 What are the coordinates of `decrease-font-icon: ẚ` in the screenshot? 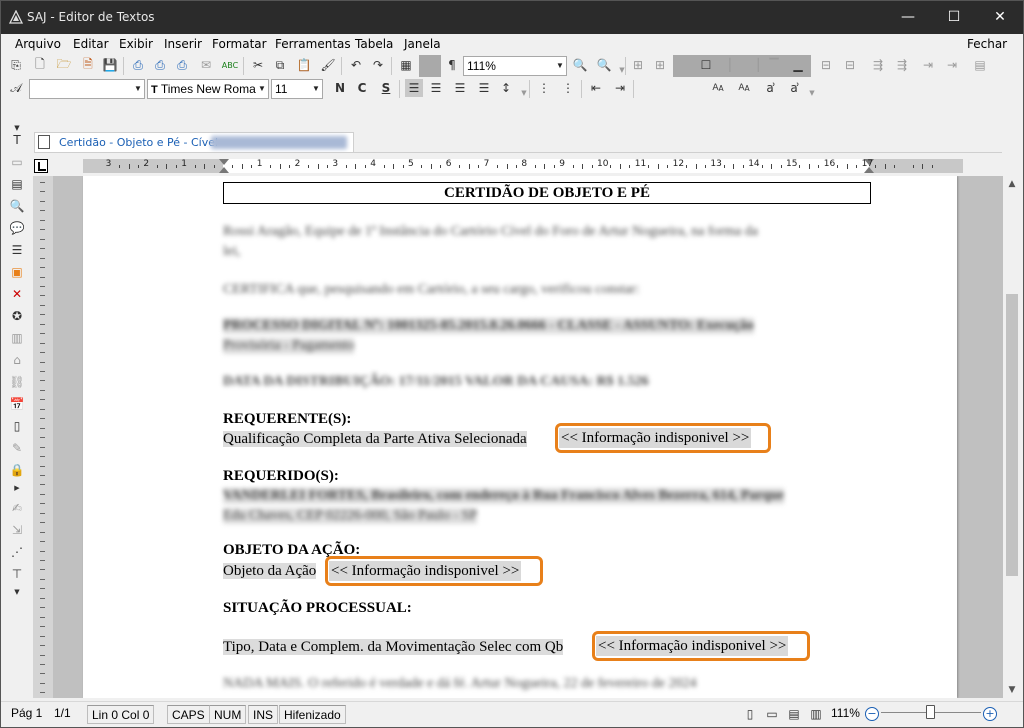 It's located at (794, 88).